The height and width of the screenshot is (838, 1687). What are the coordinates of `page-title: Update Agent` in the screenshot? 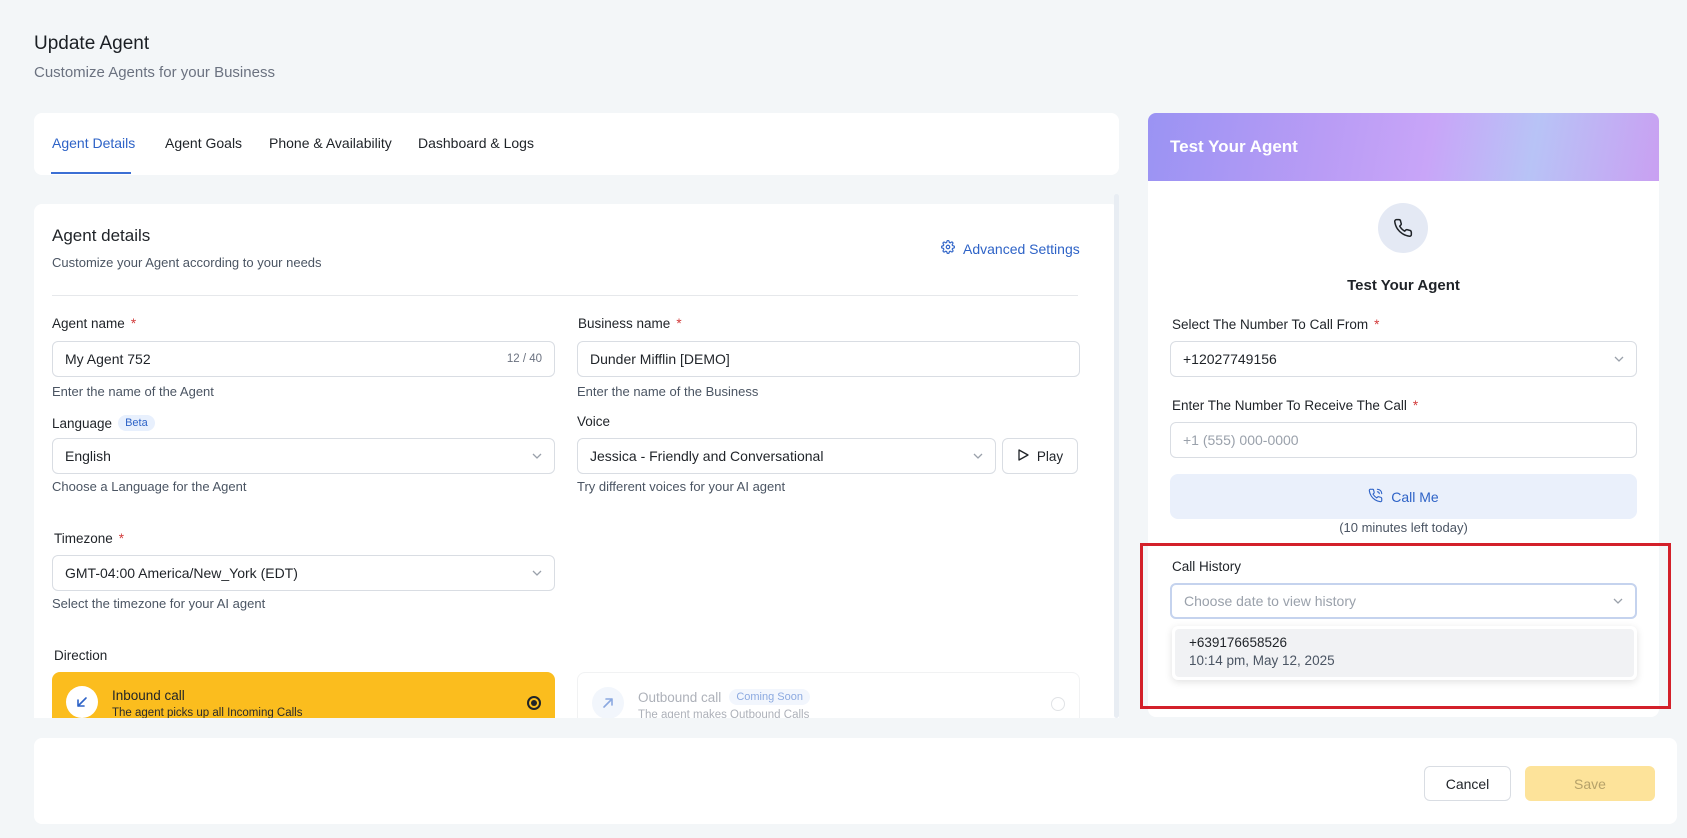 It's located at (92, 43).